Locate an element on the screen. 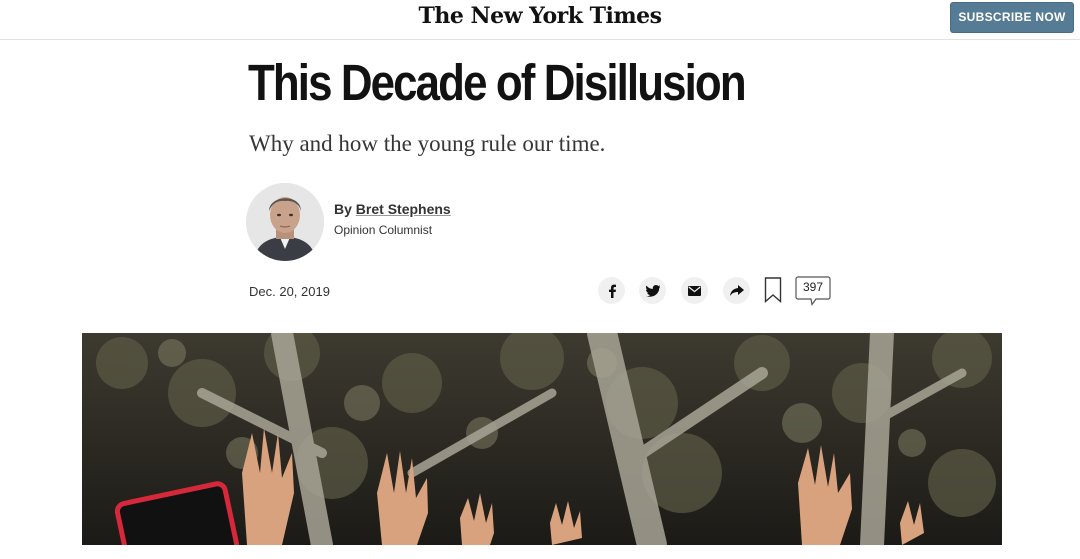 The width and height of the screenshot is (1080, 559). nyt-logo: The New York Times is located at coordinates (540, 16).